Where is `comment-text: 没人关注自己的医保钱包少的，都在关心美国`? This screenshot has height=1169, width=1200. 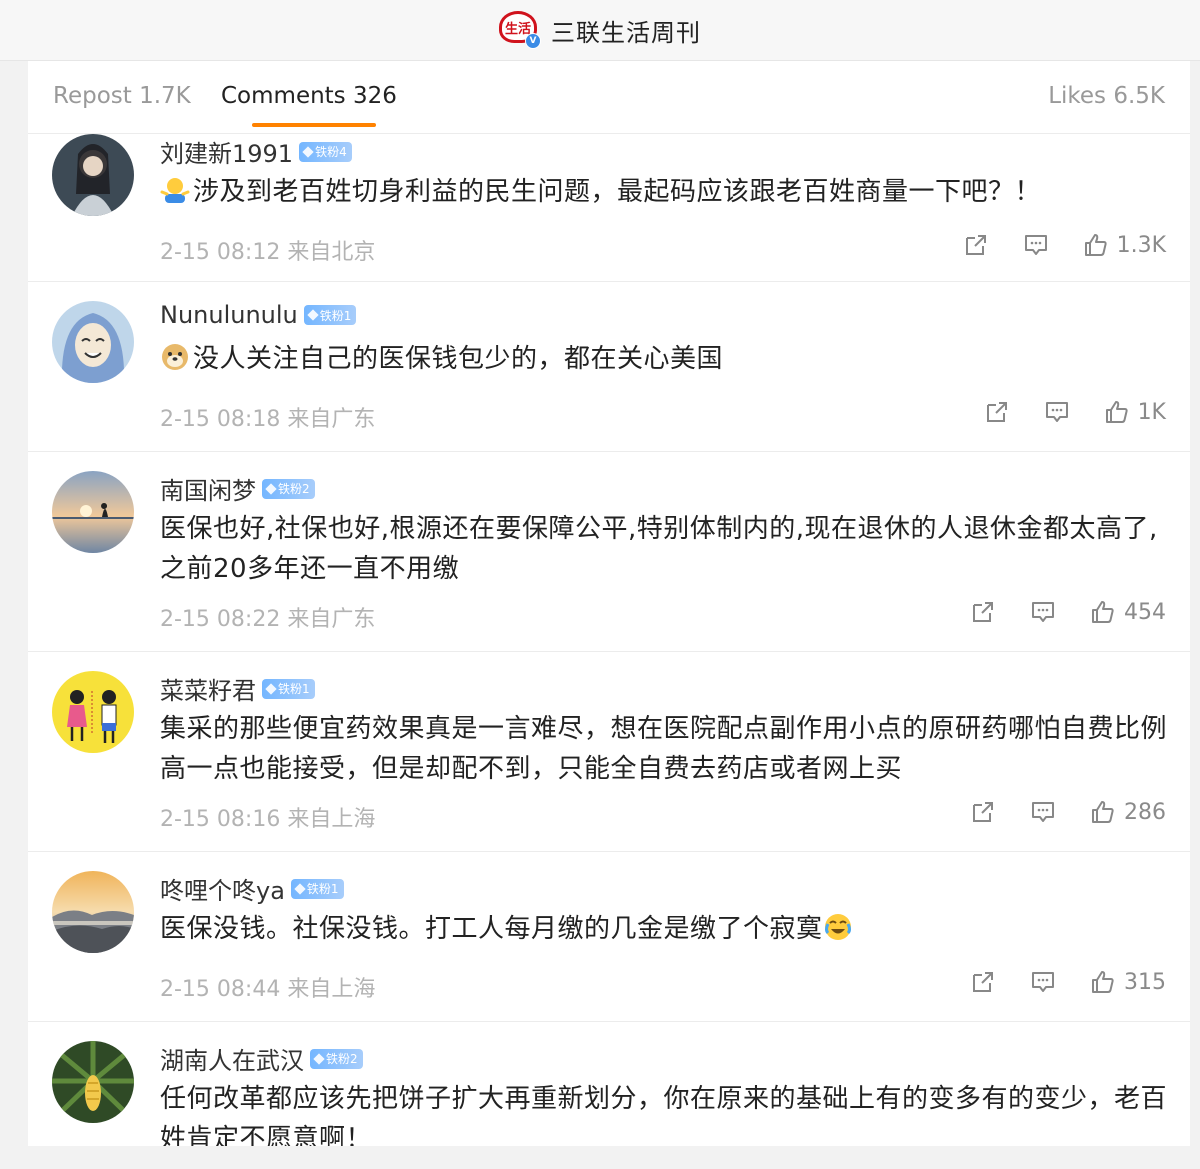
comment-text: 没人关注自己的医保钱包少的，都在关心美国 is located at coordinates (458, 359).